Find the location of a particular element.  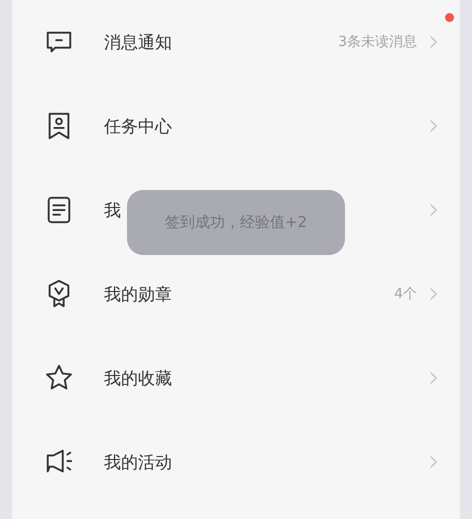

menu-value: 3条未读消息 is located at coordinates (377, 42).